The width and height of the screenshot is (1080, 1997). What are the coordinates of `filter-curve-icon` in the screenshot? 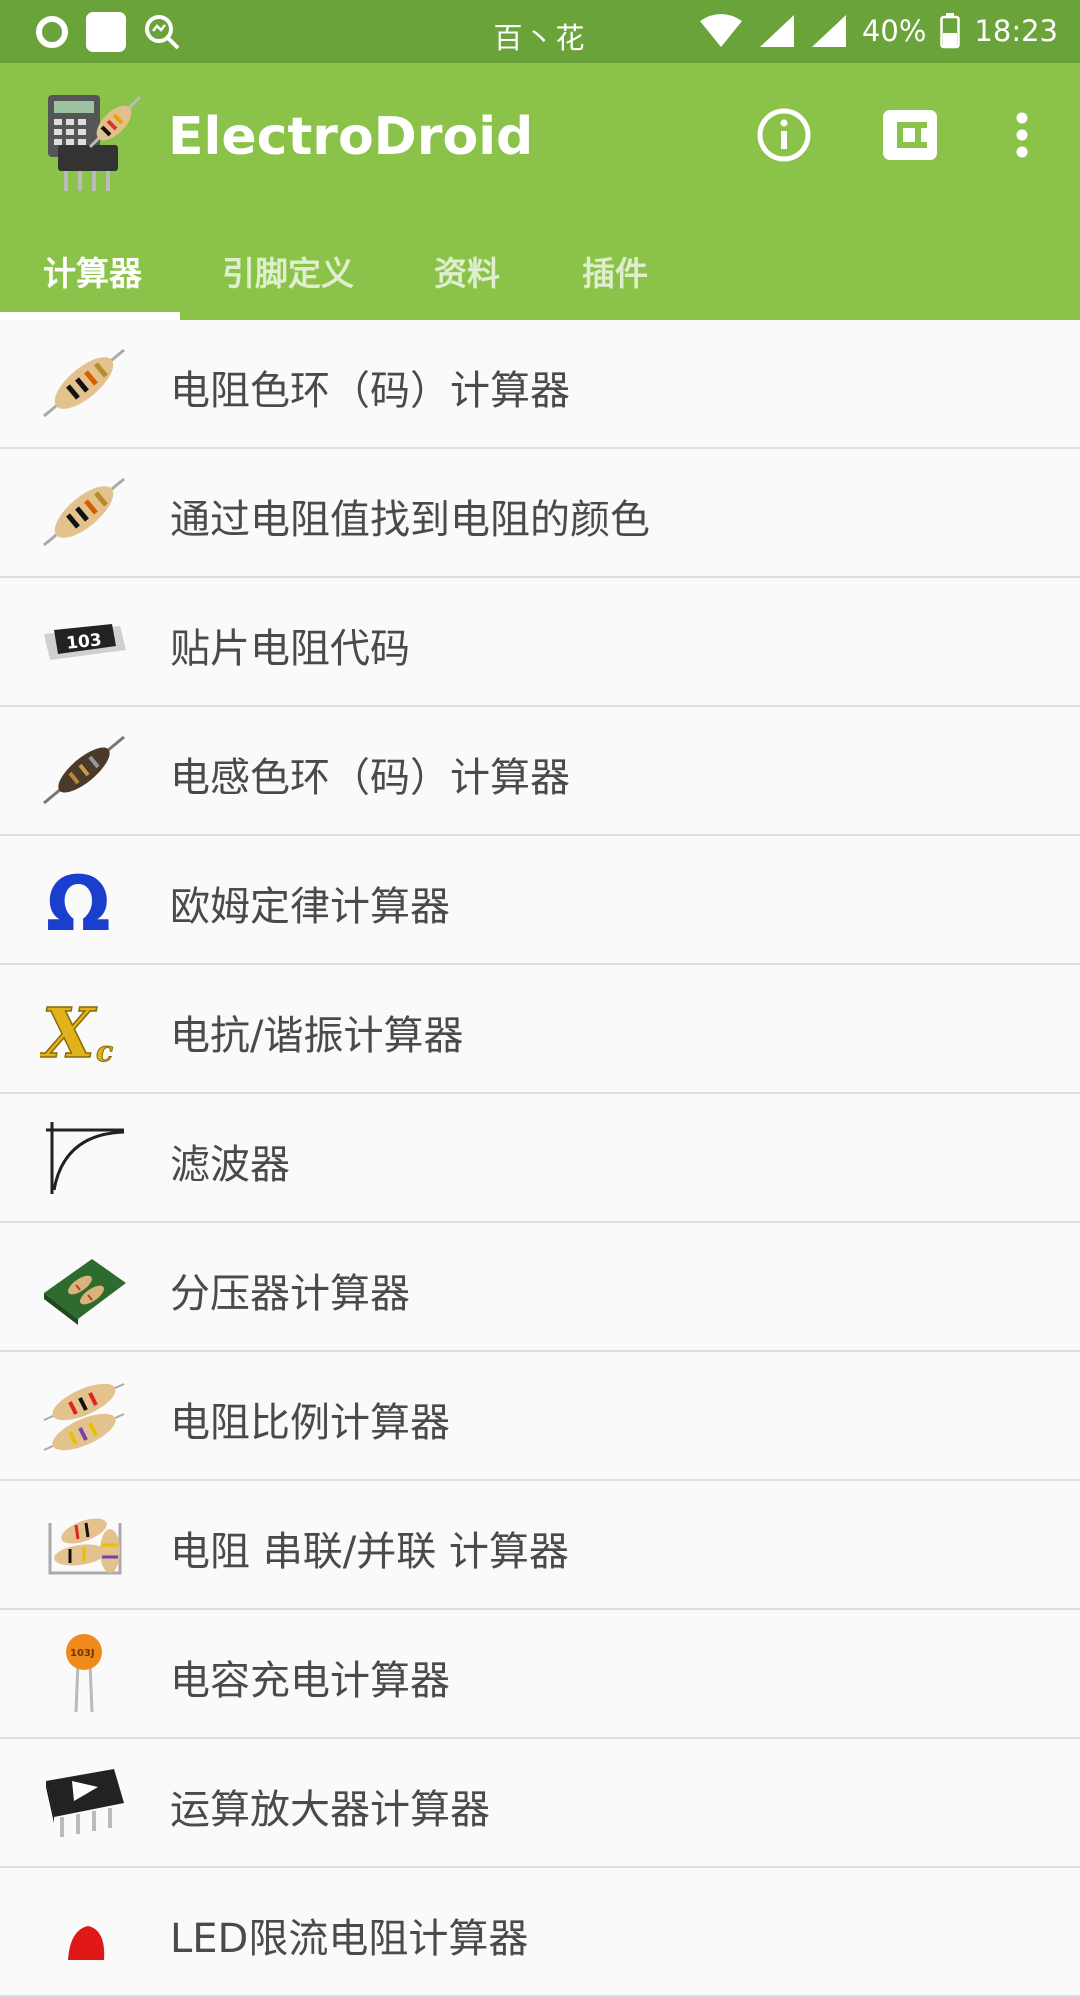 It's located at (85, 1158).